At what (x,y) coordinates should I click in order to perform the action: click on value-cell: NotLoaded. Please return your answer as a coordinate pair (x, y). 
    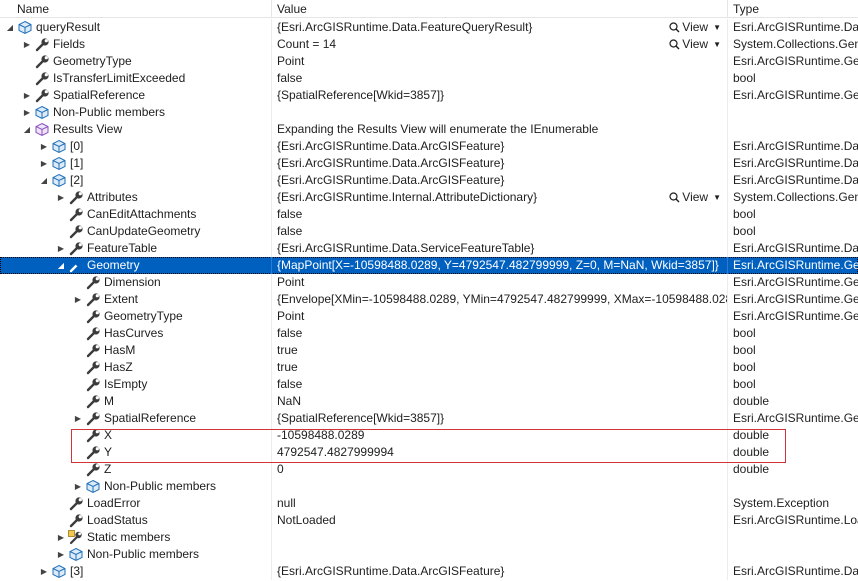
    Looking at the image, I should click on (499, 520).